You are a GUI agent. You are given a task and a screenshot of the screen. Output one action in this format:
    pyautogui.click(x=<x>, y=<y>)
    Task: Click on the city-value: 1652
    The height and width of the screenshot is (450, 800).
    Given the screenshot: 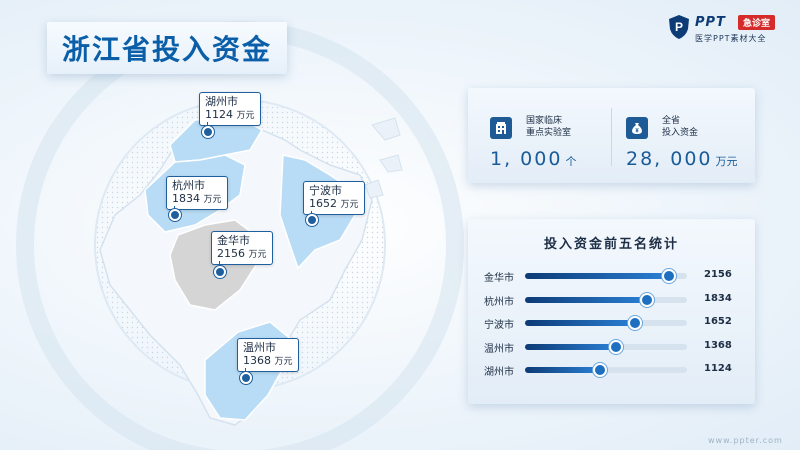 What is the action you would take?
    pyautogui.click(x=323, y=203)
    